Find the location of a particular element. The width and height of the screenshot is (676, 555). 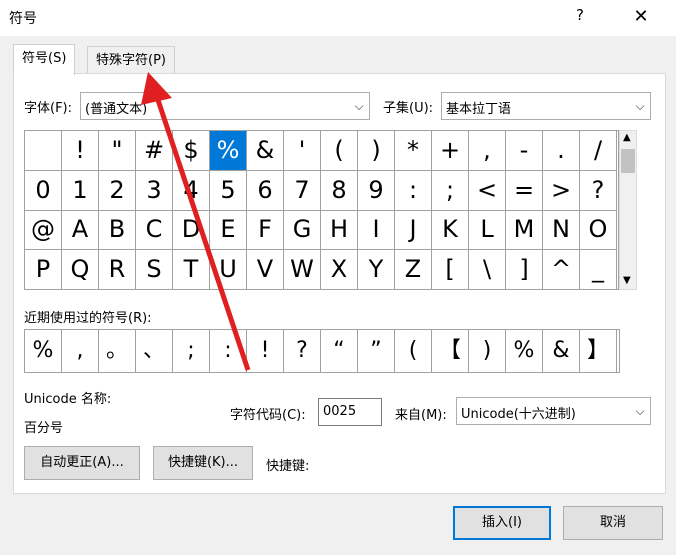

tab-symbols: 符号(S) is located at coordinates (44, 59).